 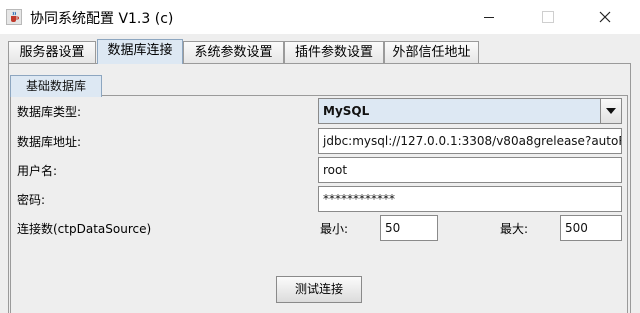 What do you see at coordinates (334, 52) in the screenshot?
I see `tab-plugin-parameters: 插件参数设置` at bounding box center [334, 52].